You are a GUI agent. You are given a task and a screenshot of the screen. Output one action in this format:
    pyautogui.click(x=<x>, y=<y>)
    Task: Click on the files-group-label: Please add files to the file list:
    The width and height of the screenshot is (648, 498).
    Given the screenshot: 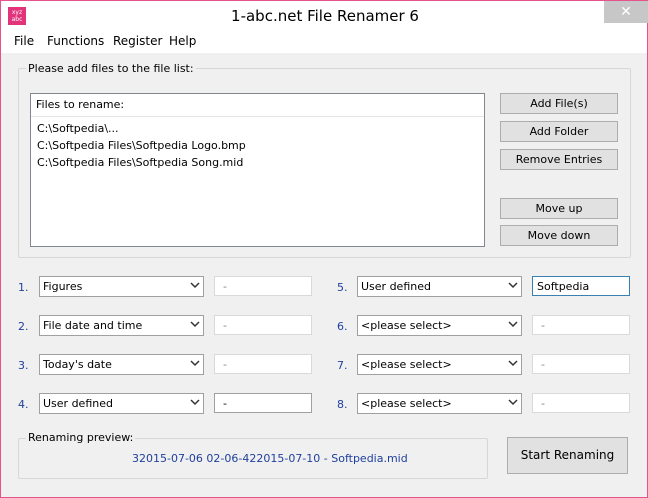 What is the action you would take?
    pyautogui.click(x=111, y=68)
    